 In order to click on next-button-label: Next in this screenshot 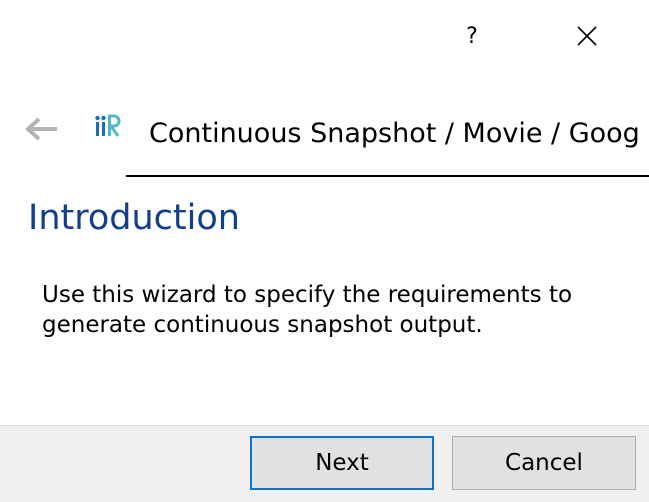, I will do `click(342, 463)`.